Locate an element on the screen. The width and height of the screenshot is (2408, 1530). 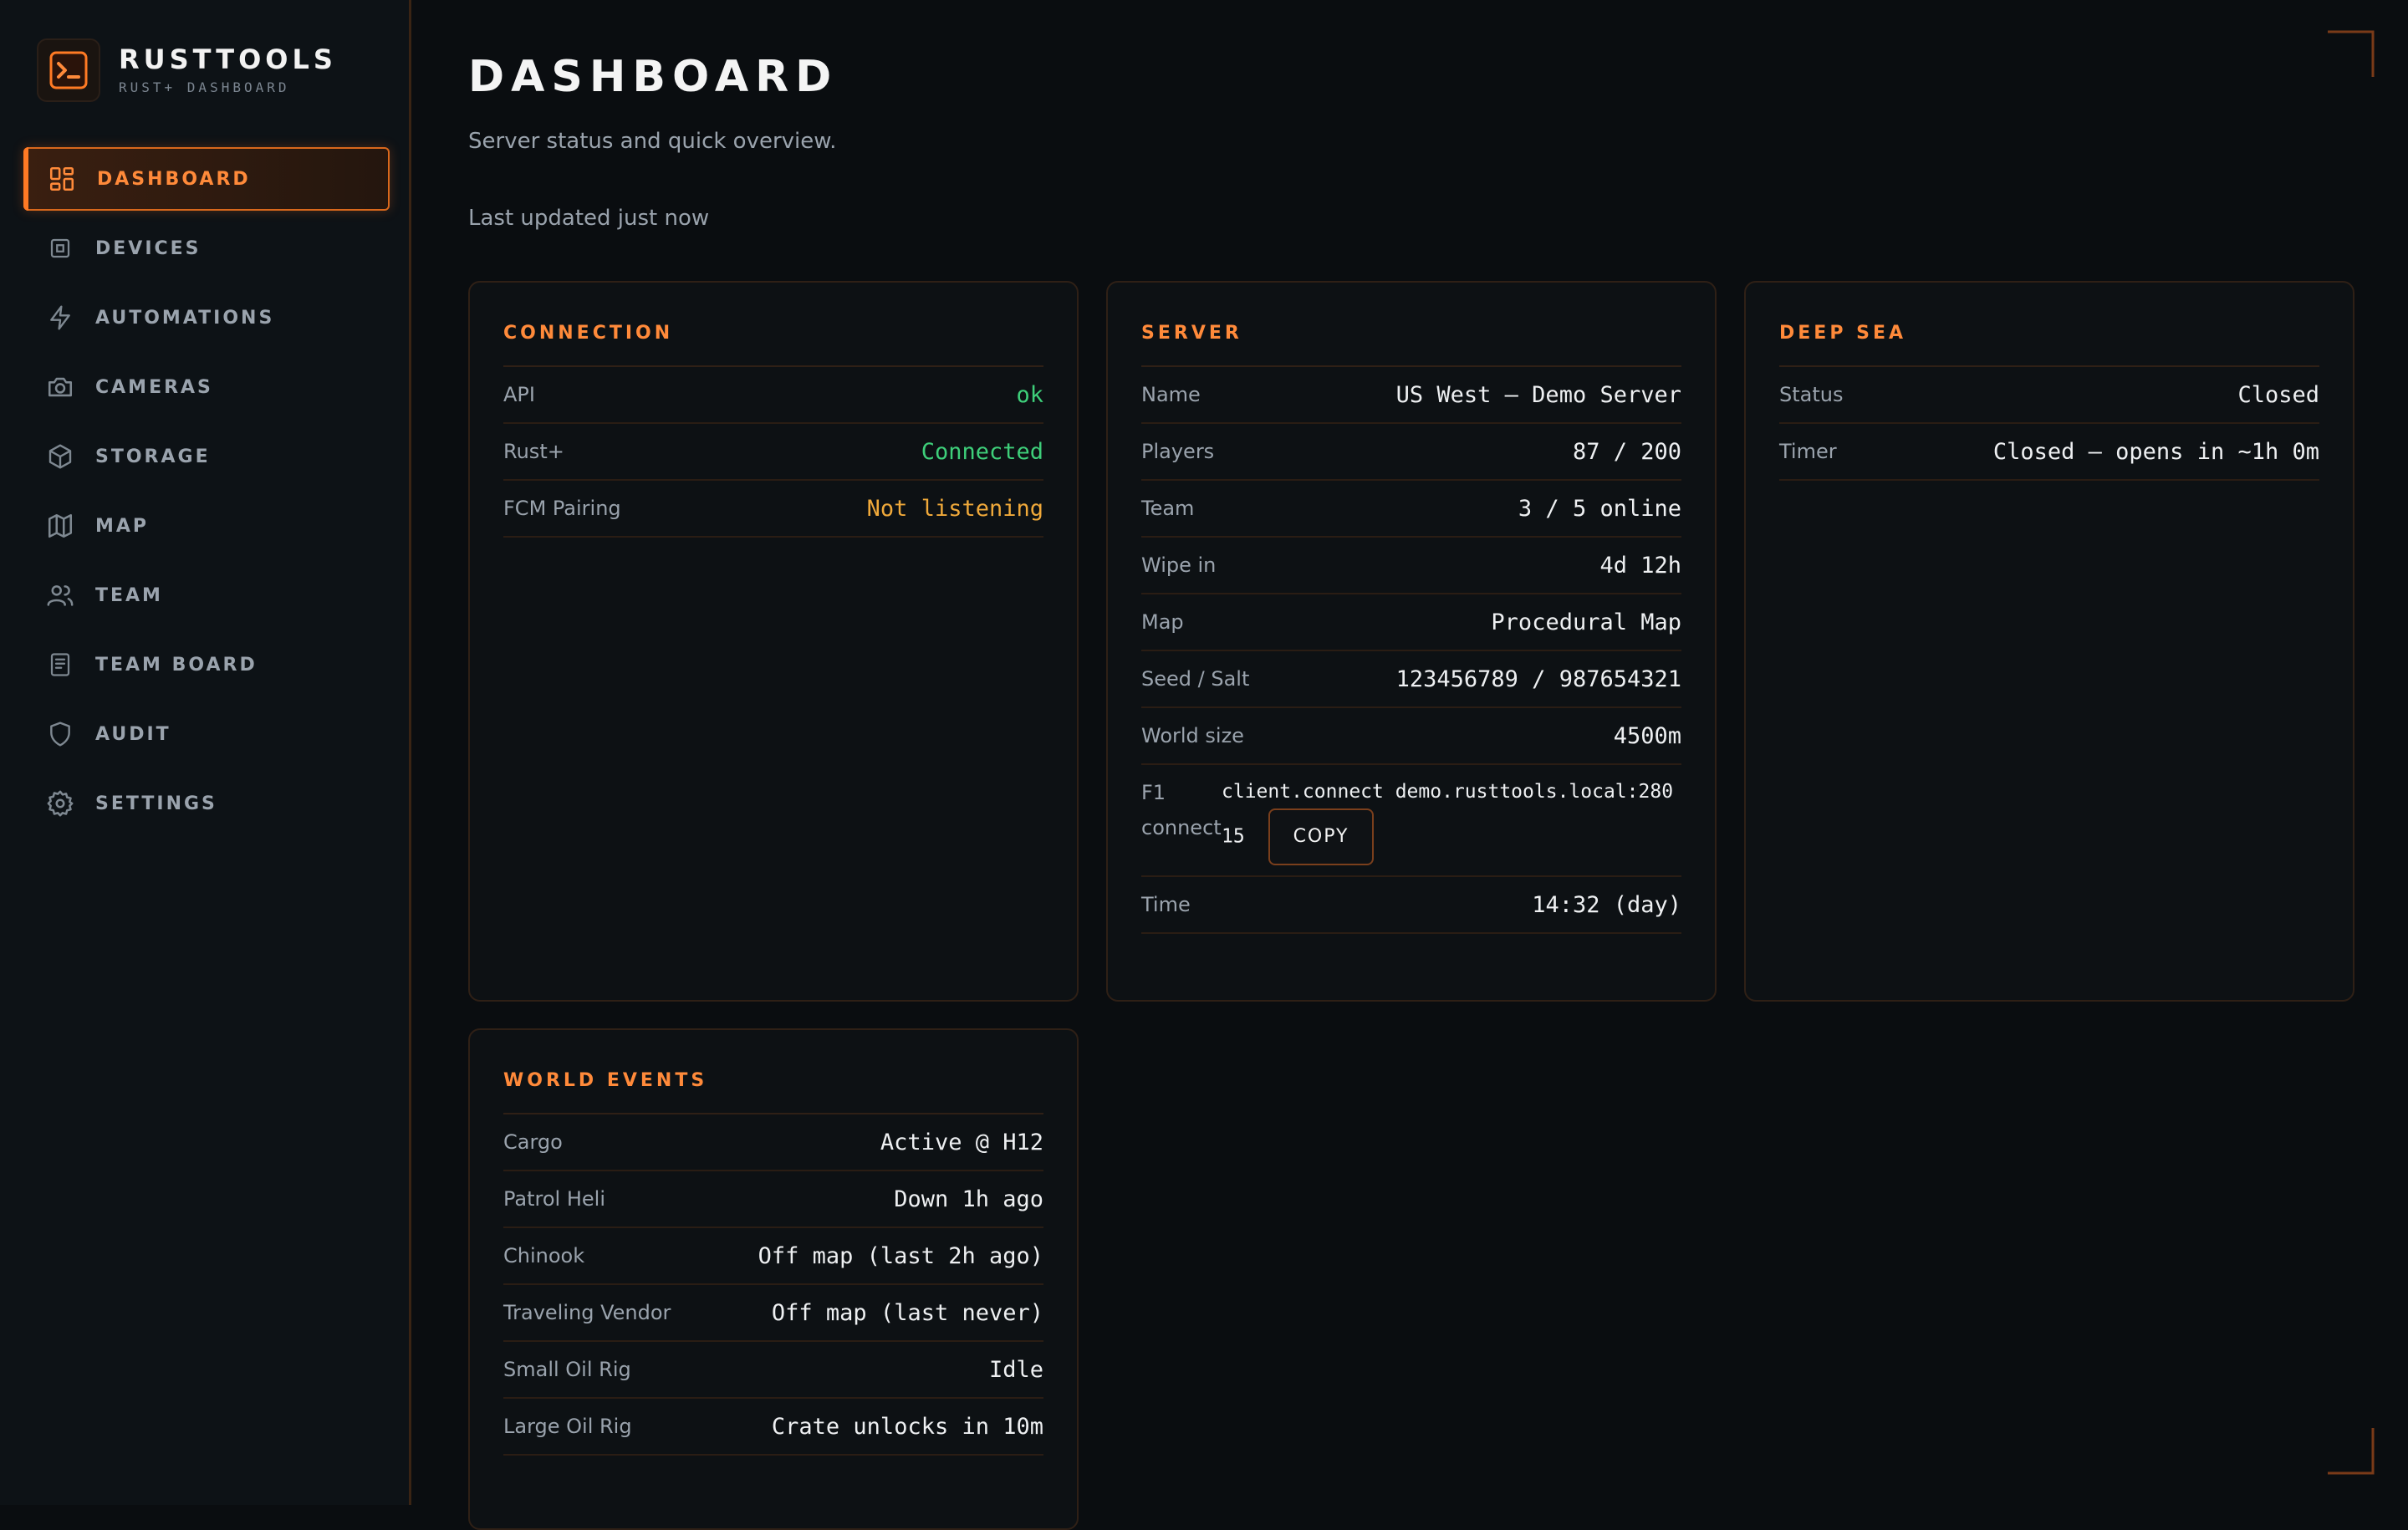
sidebar-item-label: CAMERAS is located at coordinates (154, 387).